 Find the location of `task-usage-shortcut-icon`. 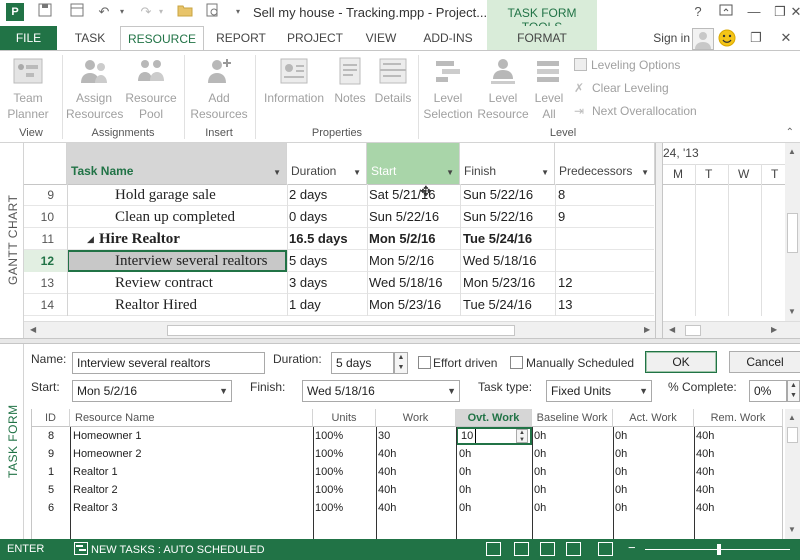

task-usage-shortcut-icon is located at coordinates (521, 549).